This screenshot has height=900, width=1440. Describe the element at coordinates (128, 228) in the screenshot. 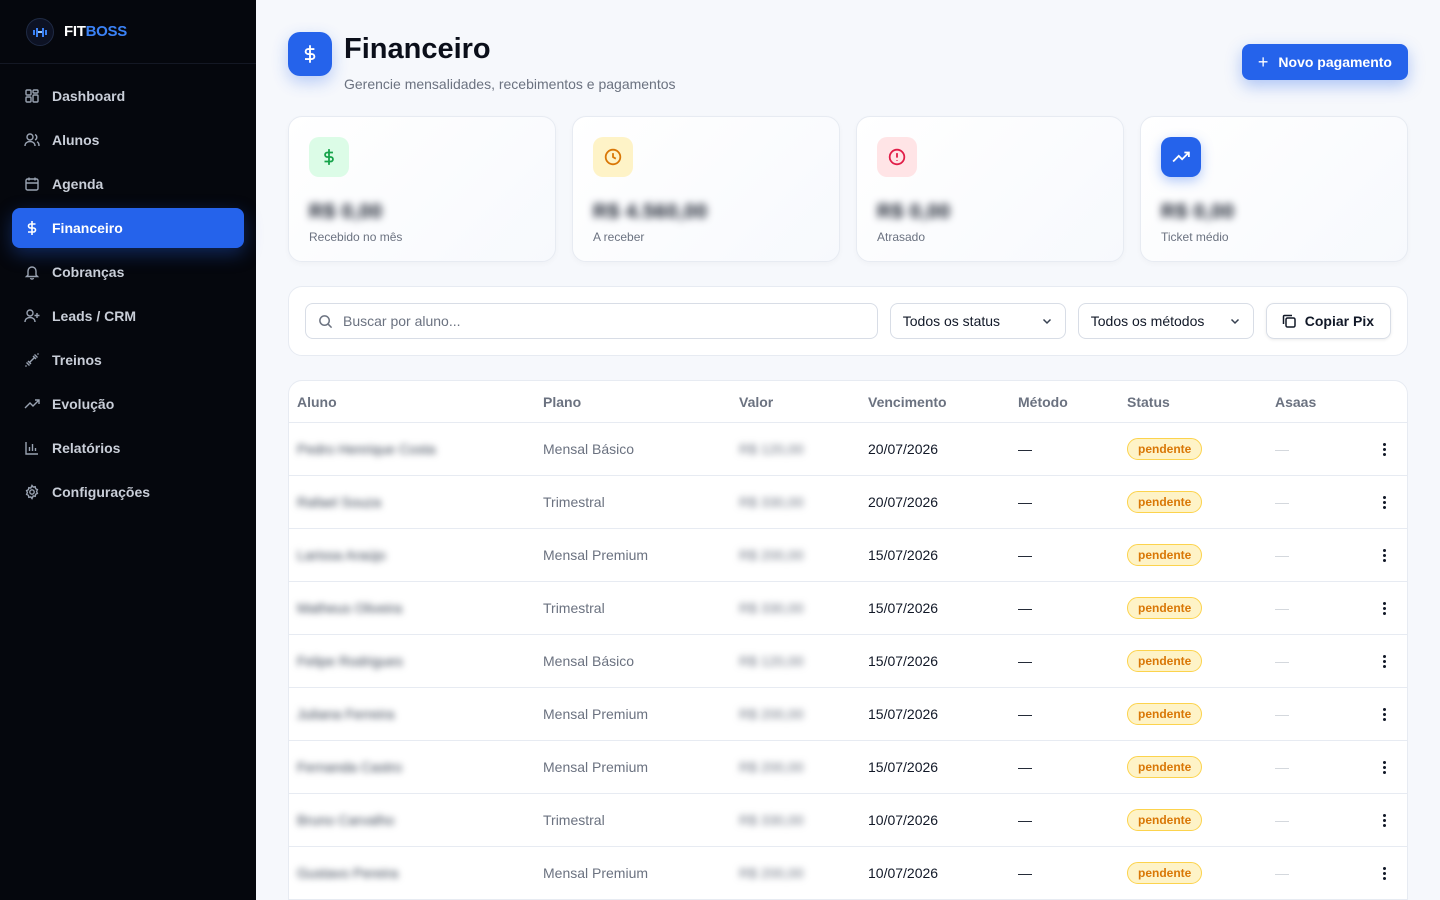

I see `sidebar-item-financeiro: Financeiro` at that location.